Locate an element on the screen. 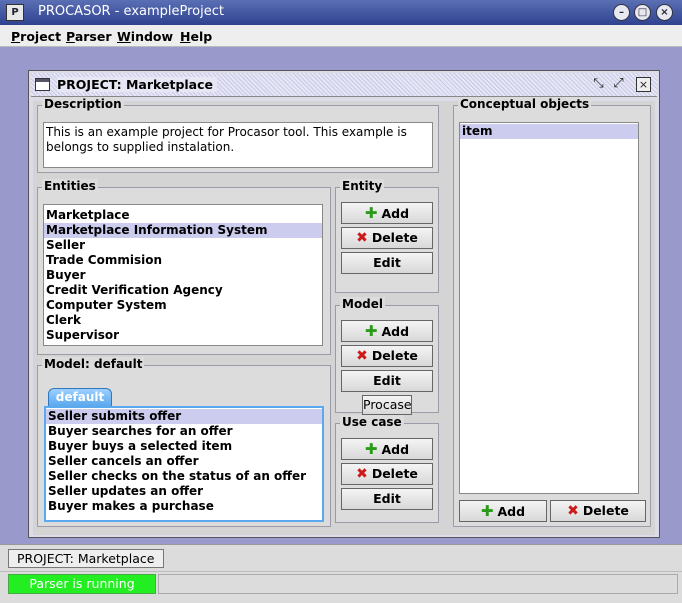 Image resolution: width=682 pixels, height=603 pixels. list-item: item is located at coordinates (549, 131).